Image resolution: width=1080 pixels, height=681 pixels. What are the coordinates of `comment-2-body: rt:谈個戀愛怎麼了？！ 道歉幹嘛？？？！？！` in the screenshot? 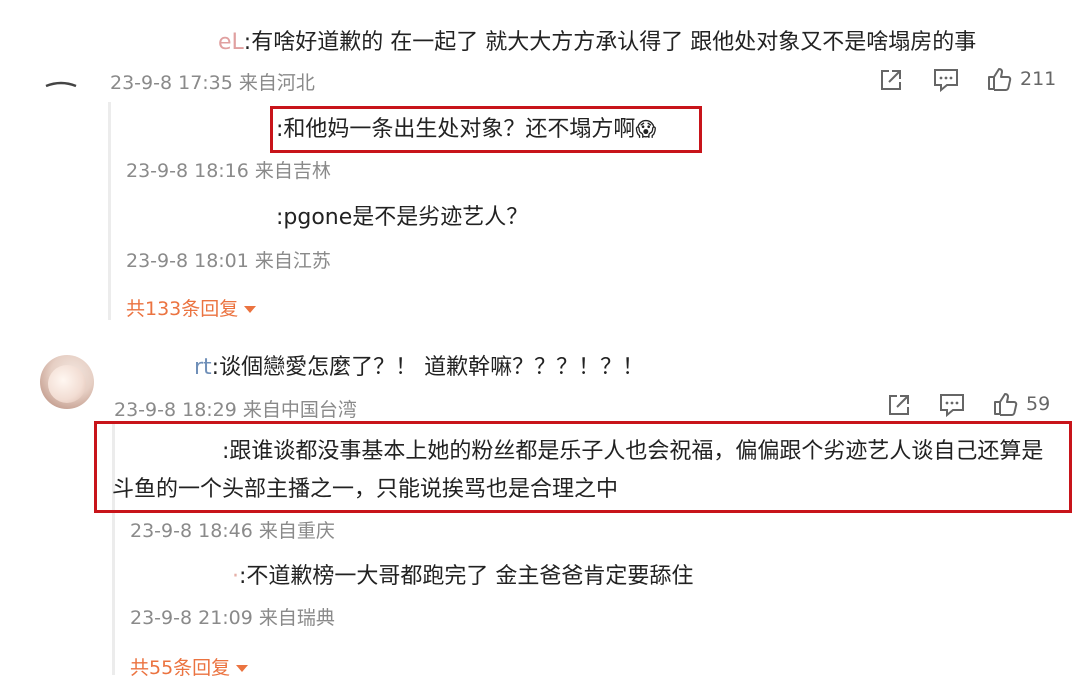 It's located at (419, 368).